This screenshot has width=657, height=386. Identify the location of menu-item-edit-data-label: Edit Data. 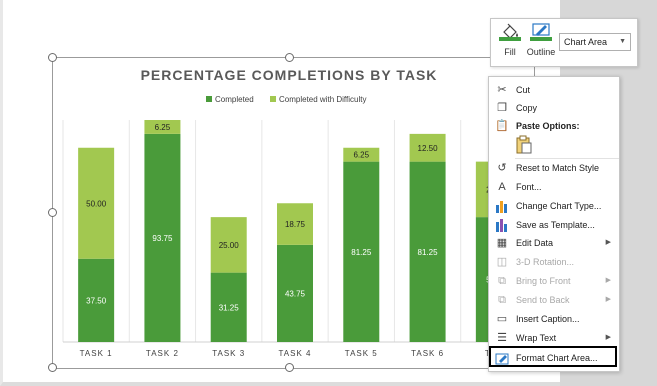
(535, 243).